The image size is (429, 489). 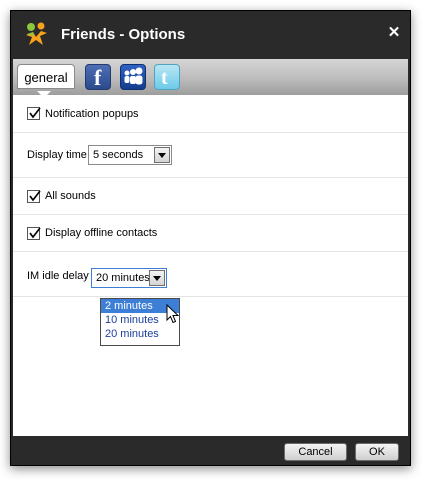 I want to click on twitter-glyph: t, so click(x=164, y=78).